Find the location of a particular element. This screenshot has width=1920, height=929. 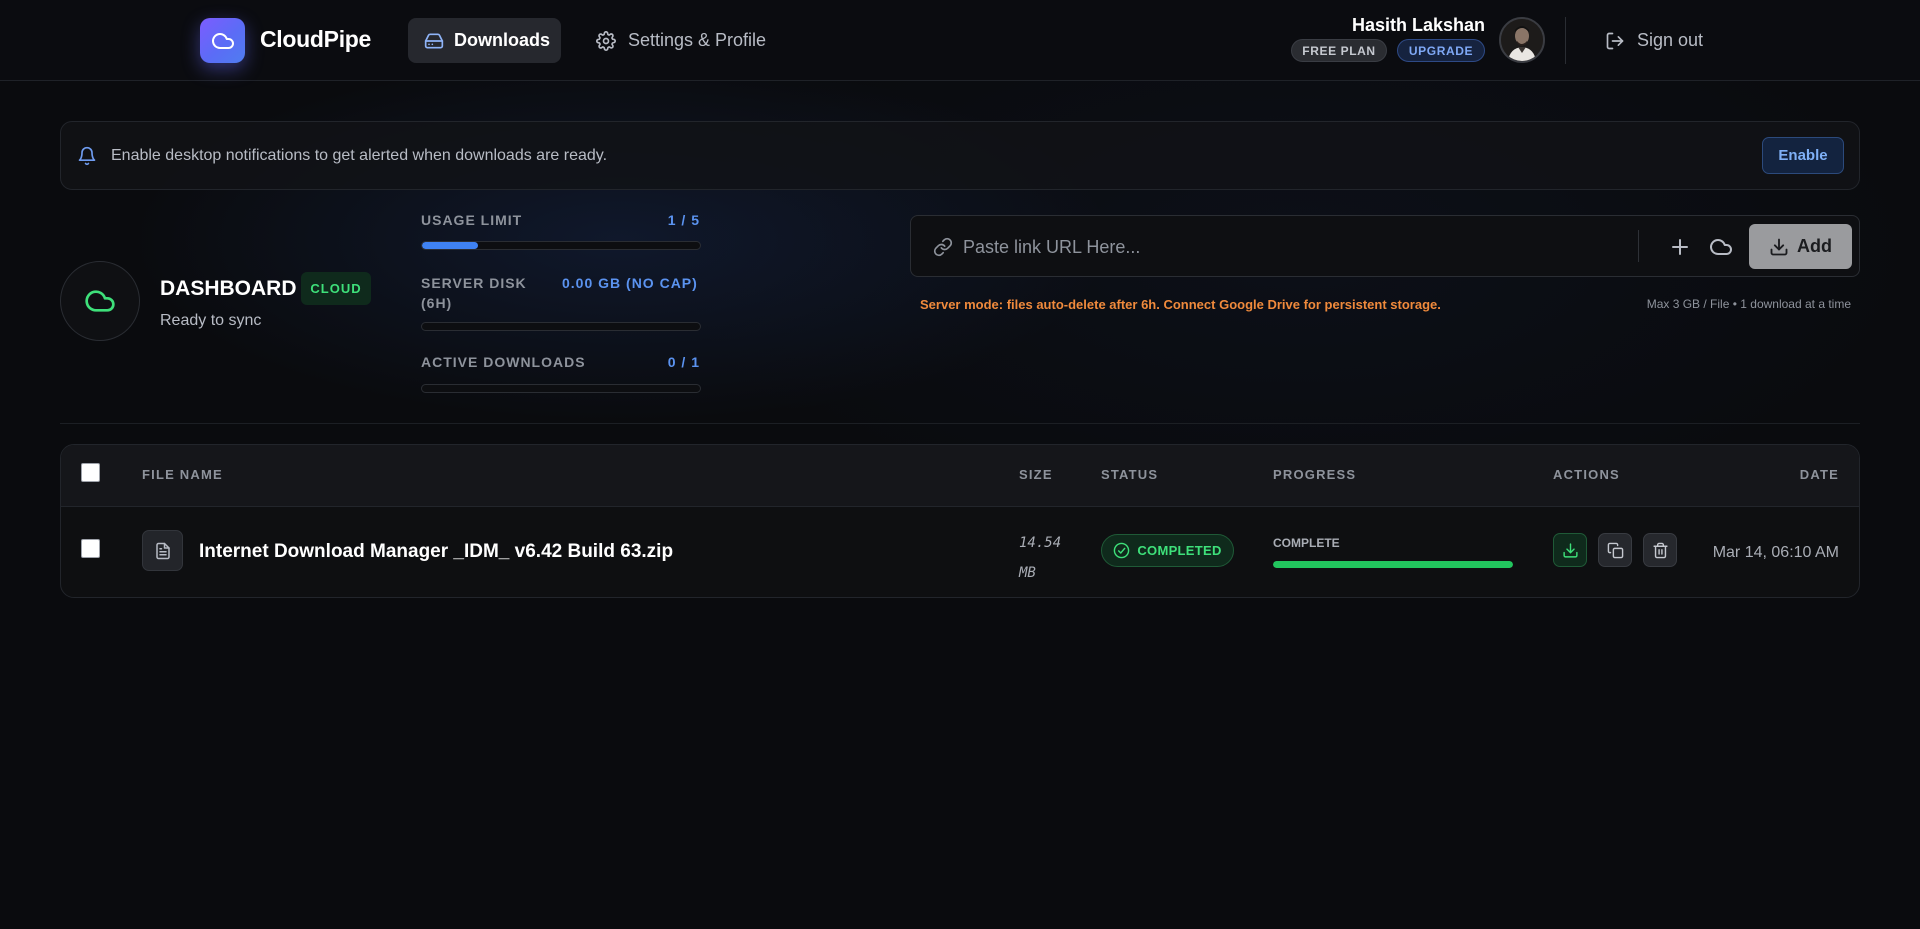

progress-bar-fill is located at coordinates (1393, 564).